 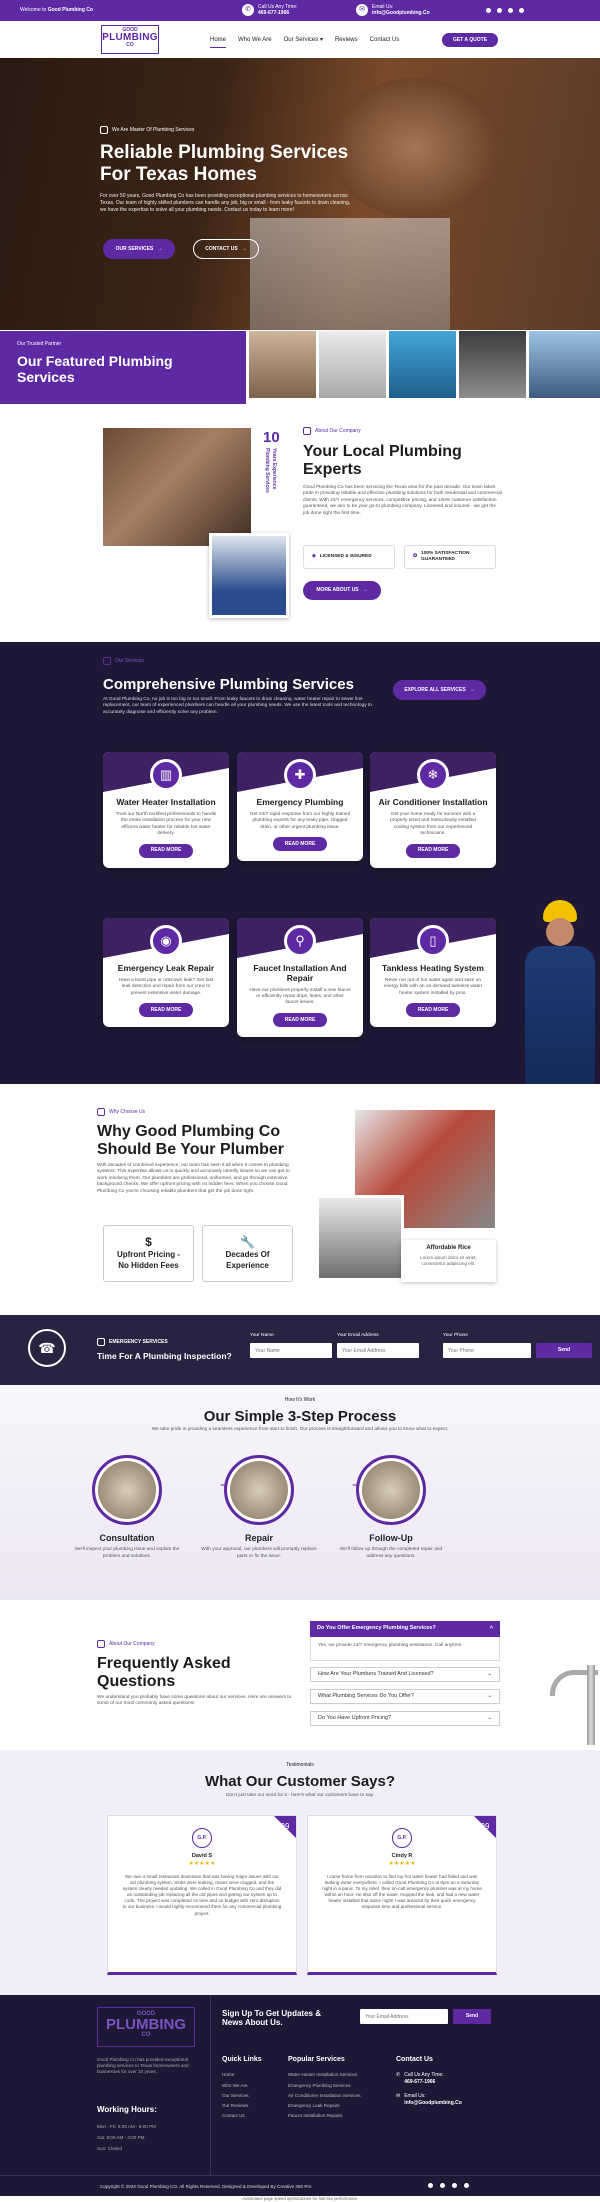 I want to click on water-heater-icon: ▥, so click(x=166, y=775).